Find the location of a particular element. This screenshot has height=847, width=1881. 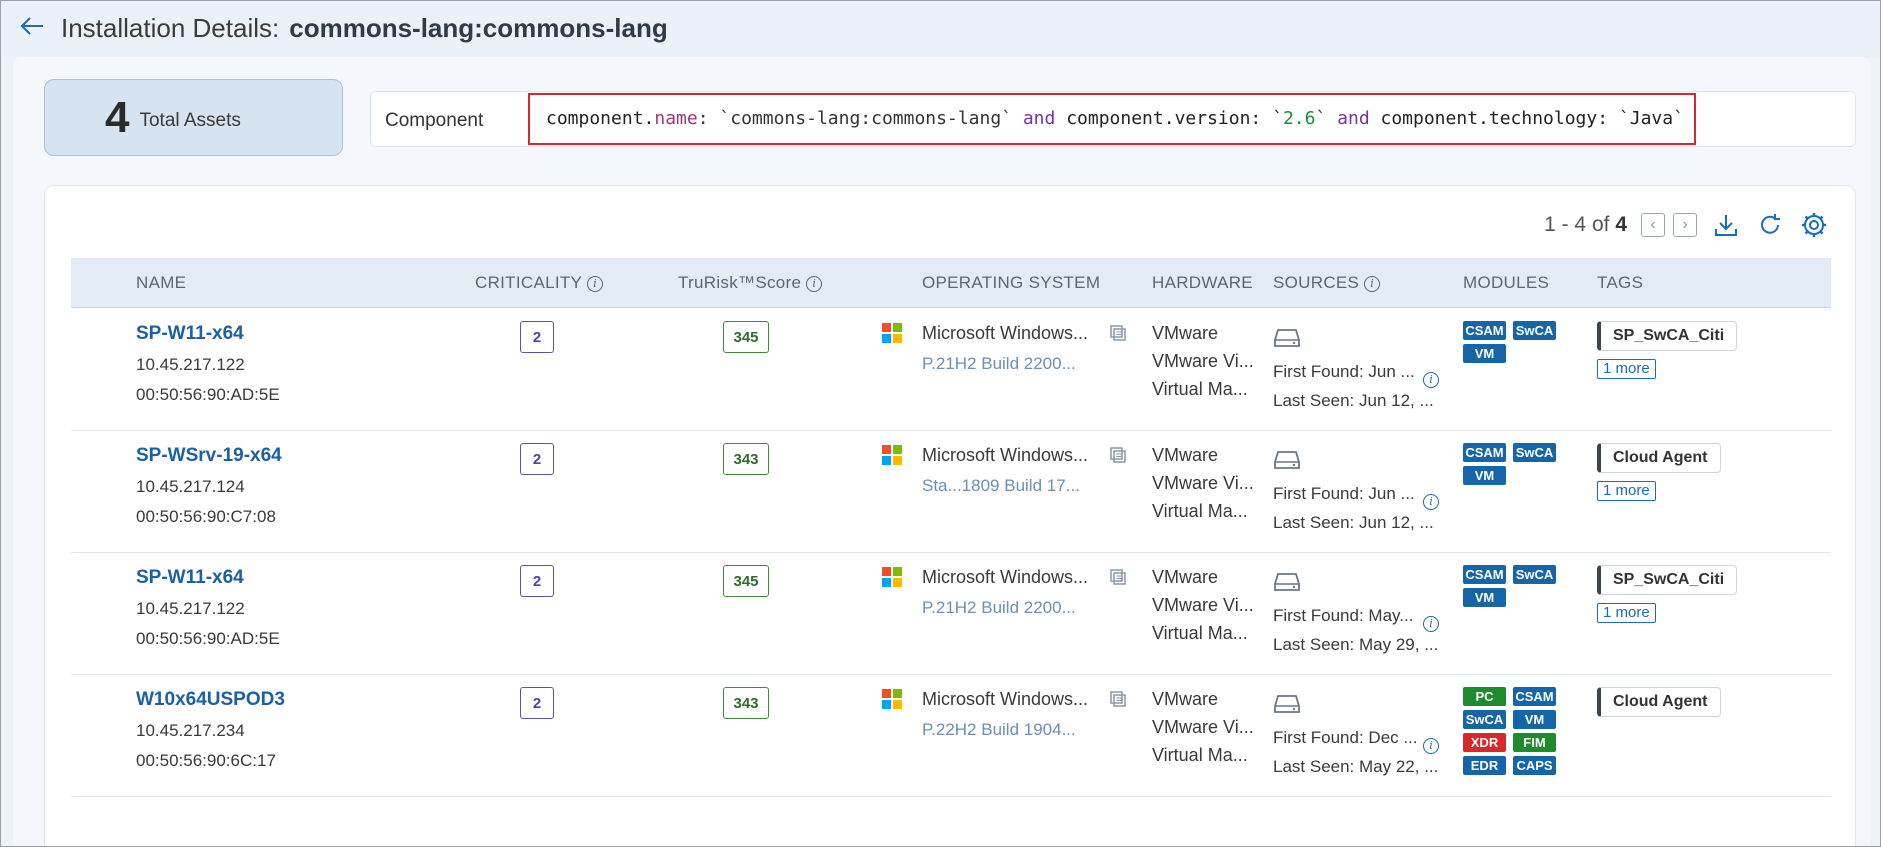

column-header-tags: TAGS is located at coordinates (1620, 283).